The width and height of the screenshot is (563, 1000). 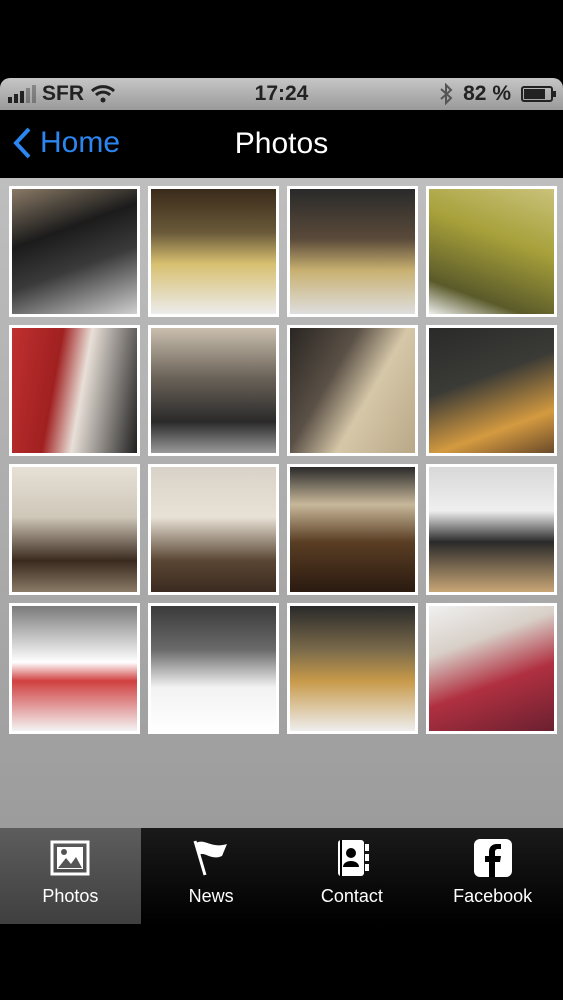 I want to click on battery-percent: 82 %, so click(x=487, y=93).